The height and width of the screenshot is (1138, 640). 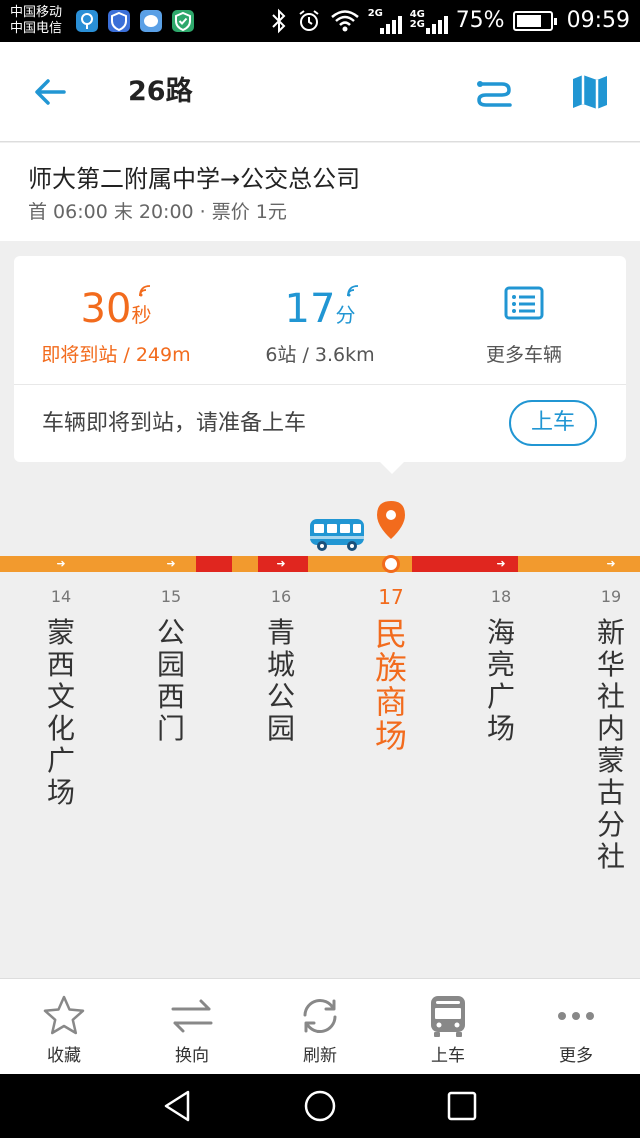 What do you see at coordinates (344, 21) in the screenshot?
I see `wifi-icon` at bounding box center [344, 21].